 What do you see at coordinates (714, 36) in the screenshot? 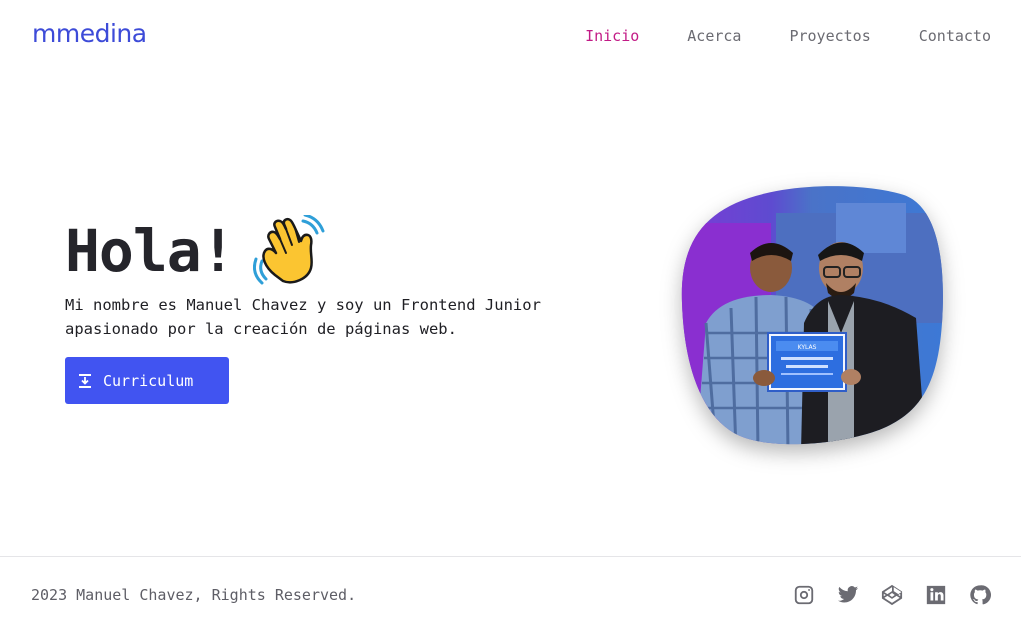
I see `nav-item-acerca: Acerca` at bounding box center [714, 36].